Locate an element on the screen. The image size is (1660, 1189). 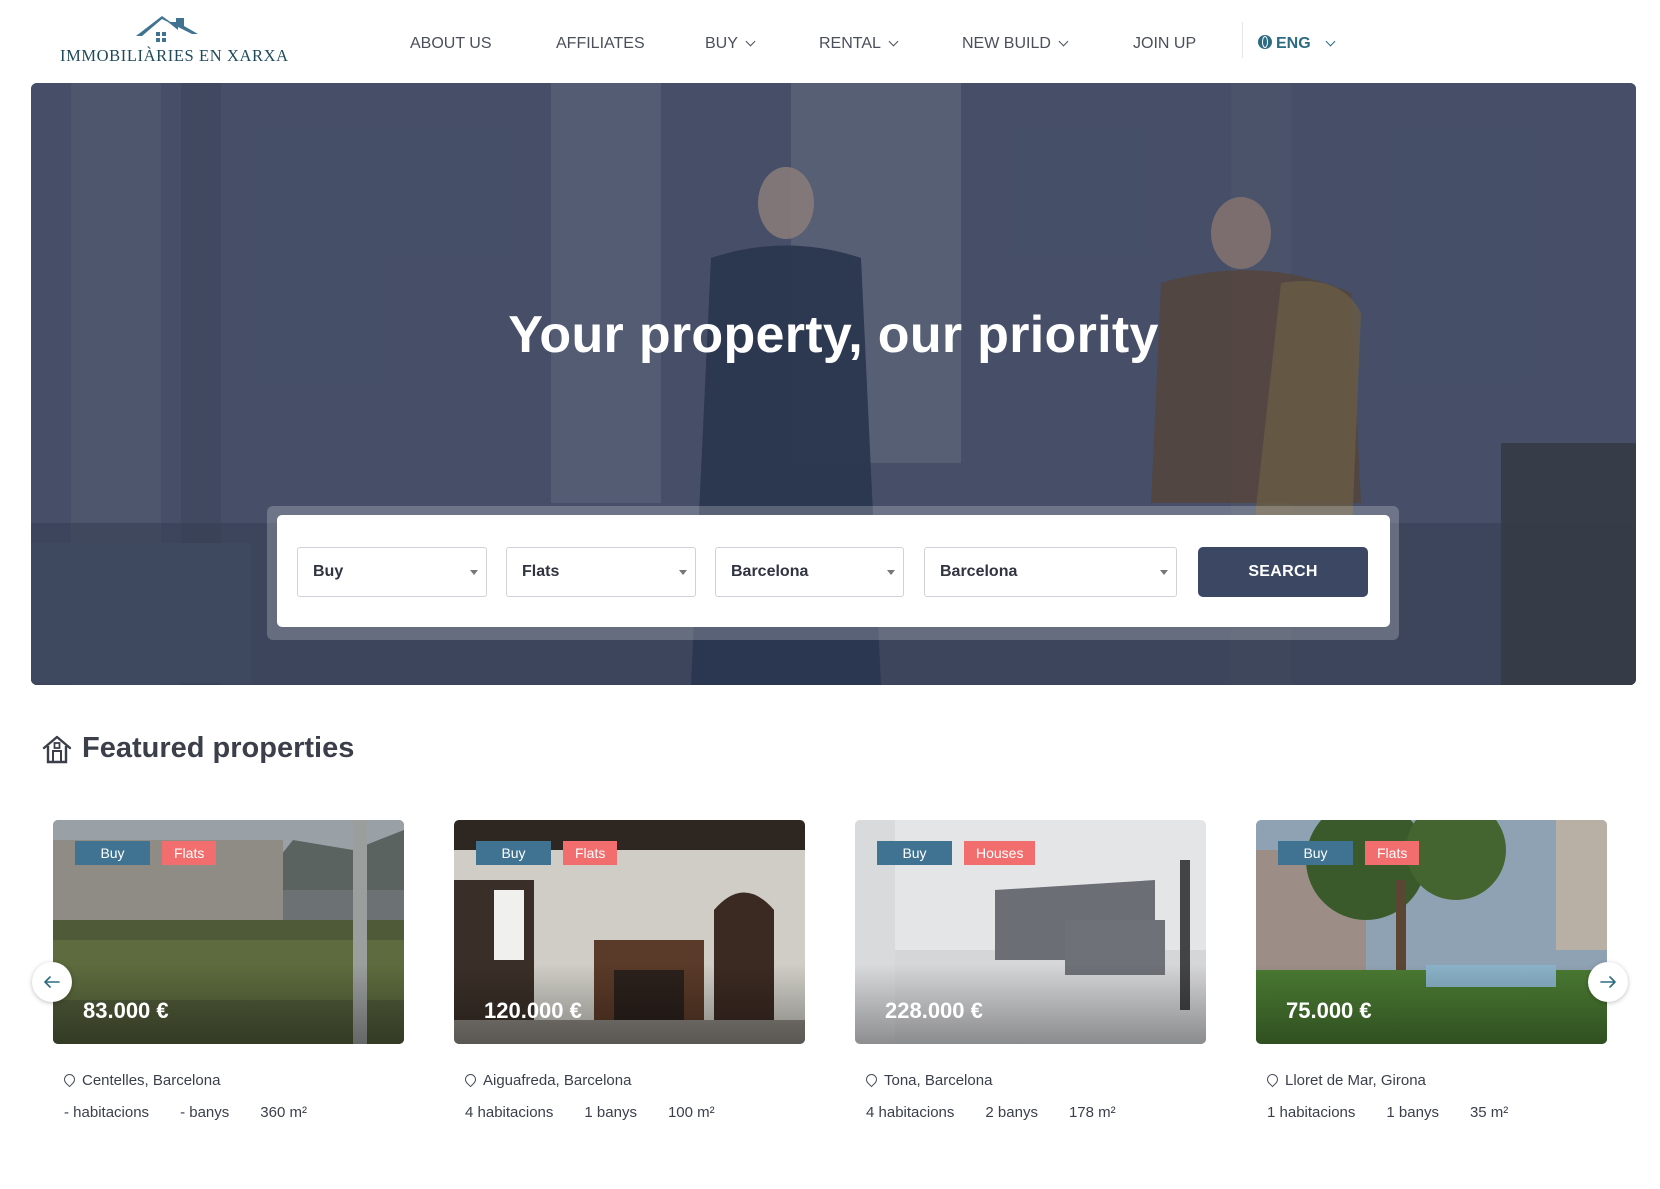
nav-divider is located at coordinates (1242, 40).